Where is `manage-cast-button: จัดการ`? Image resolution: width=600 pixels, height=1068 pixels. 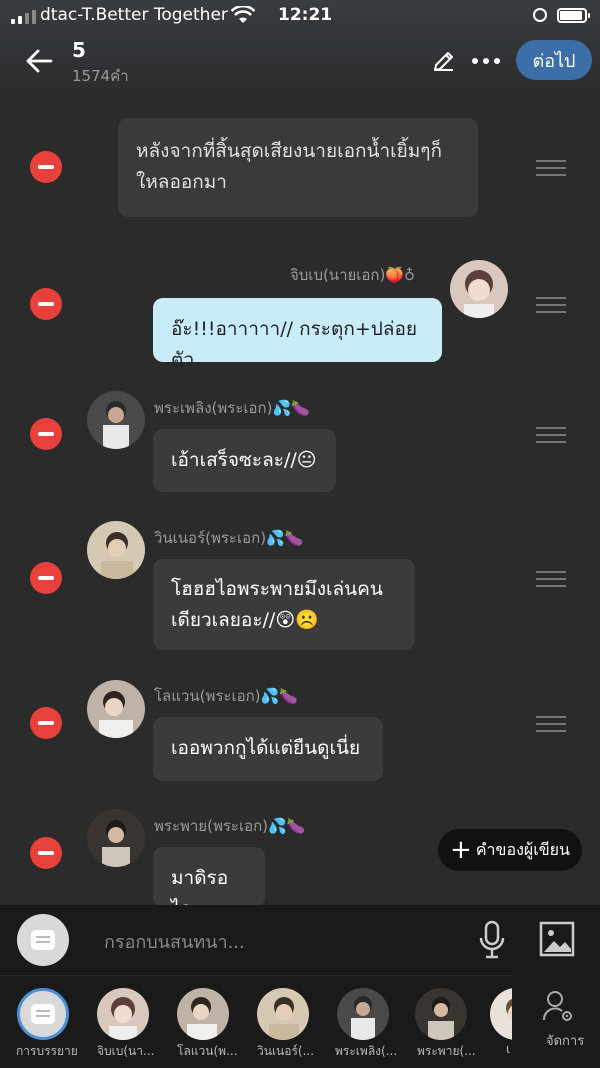
manage-cast-button: จัดการ is located at coordinates (556, 1021).